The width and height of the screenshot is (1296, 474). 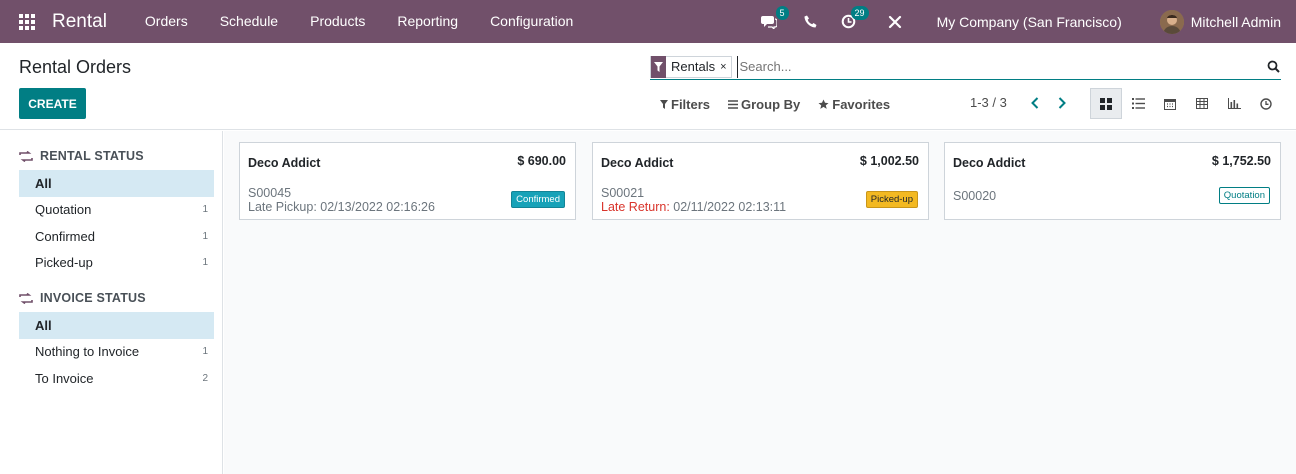 What do you see at coordinates (1035, 102) in the screenshot?
I see `pager-previous-icon` at bounding box center [1035, 102].